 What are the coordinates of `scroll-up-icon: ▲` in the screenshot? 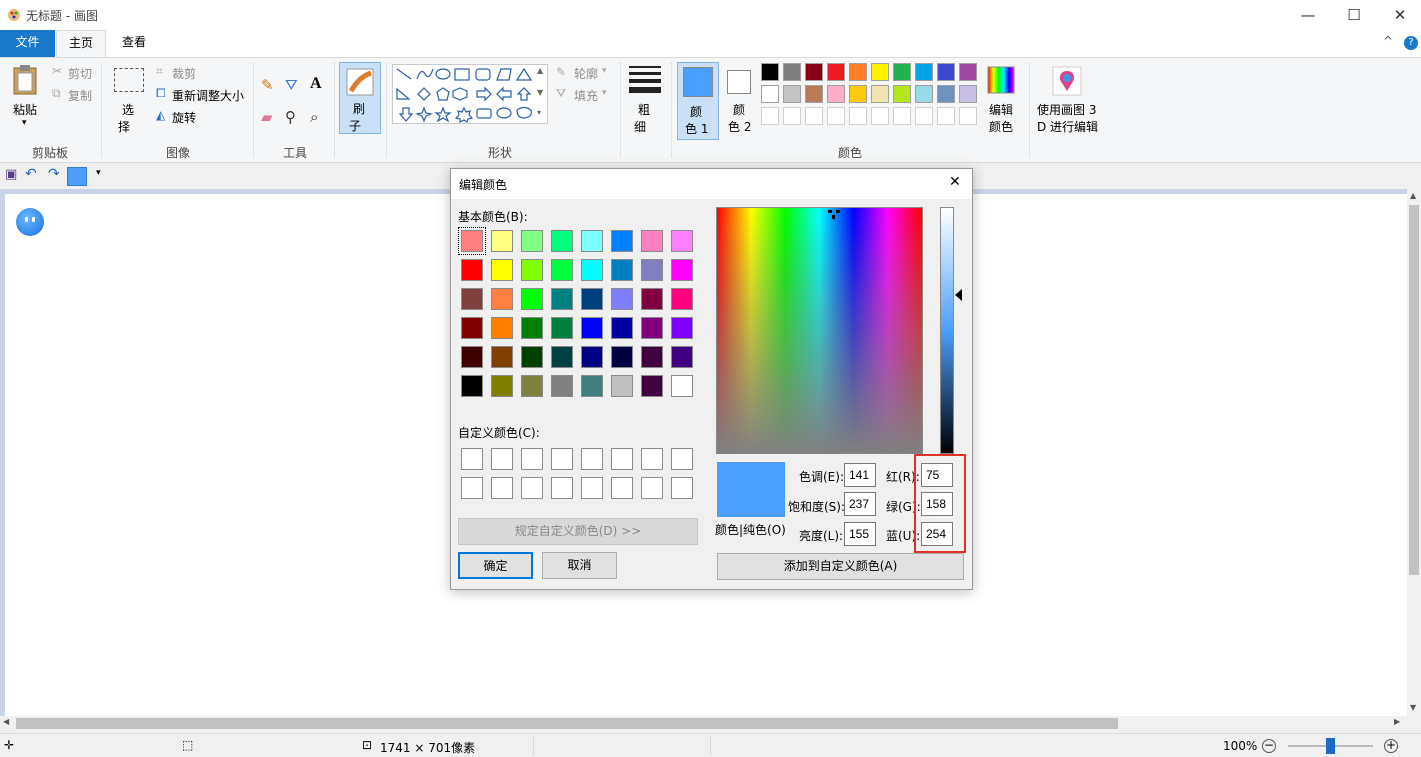 It's located at (1413, 195).